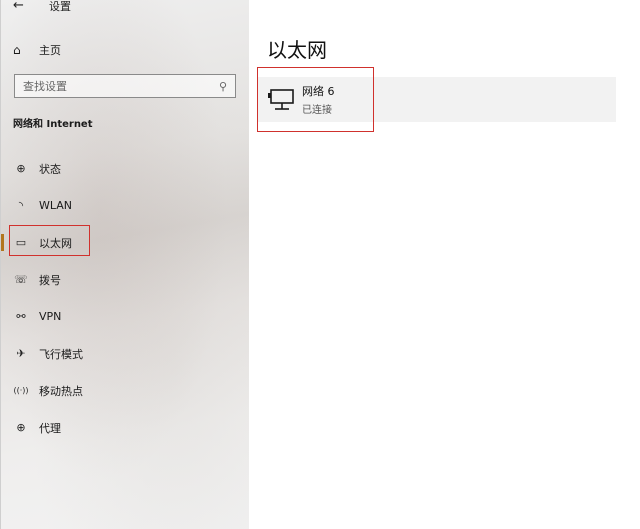 The width and height of the screenshot is (640, 529). What do you see at coordinates (21, 279) in the screenshot?
I see `dialup-icon: ☏` at bounding box center [21, 279].